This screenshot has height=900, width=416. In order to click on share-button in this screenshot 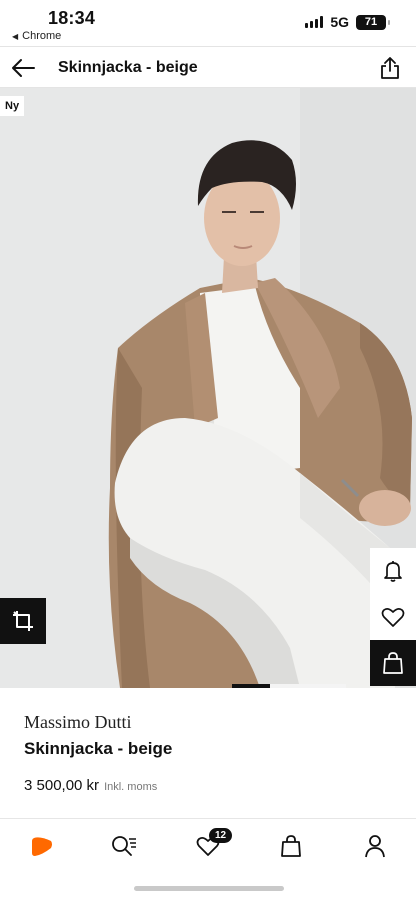, I will do `click(390, 68)`.